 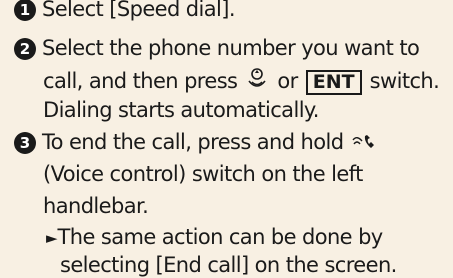 What do you see at coordinates (181, 110) in the screenshot?
I see `step-2-line-3: Dialing starts automatically.` at bounding box center [181, 110].